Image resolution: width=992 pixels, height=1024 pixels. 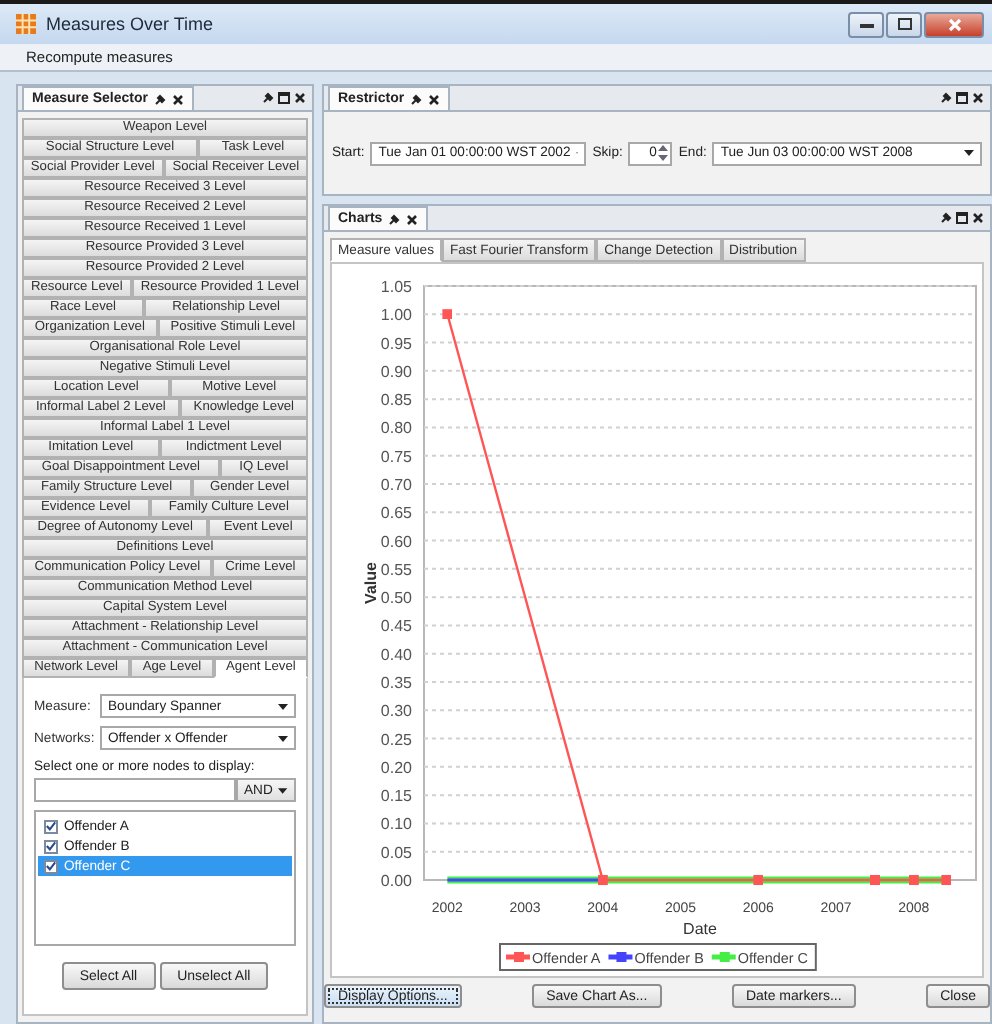 I want to click on tick-label: 0.15, so click(x=396, y=796).